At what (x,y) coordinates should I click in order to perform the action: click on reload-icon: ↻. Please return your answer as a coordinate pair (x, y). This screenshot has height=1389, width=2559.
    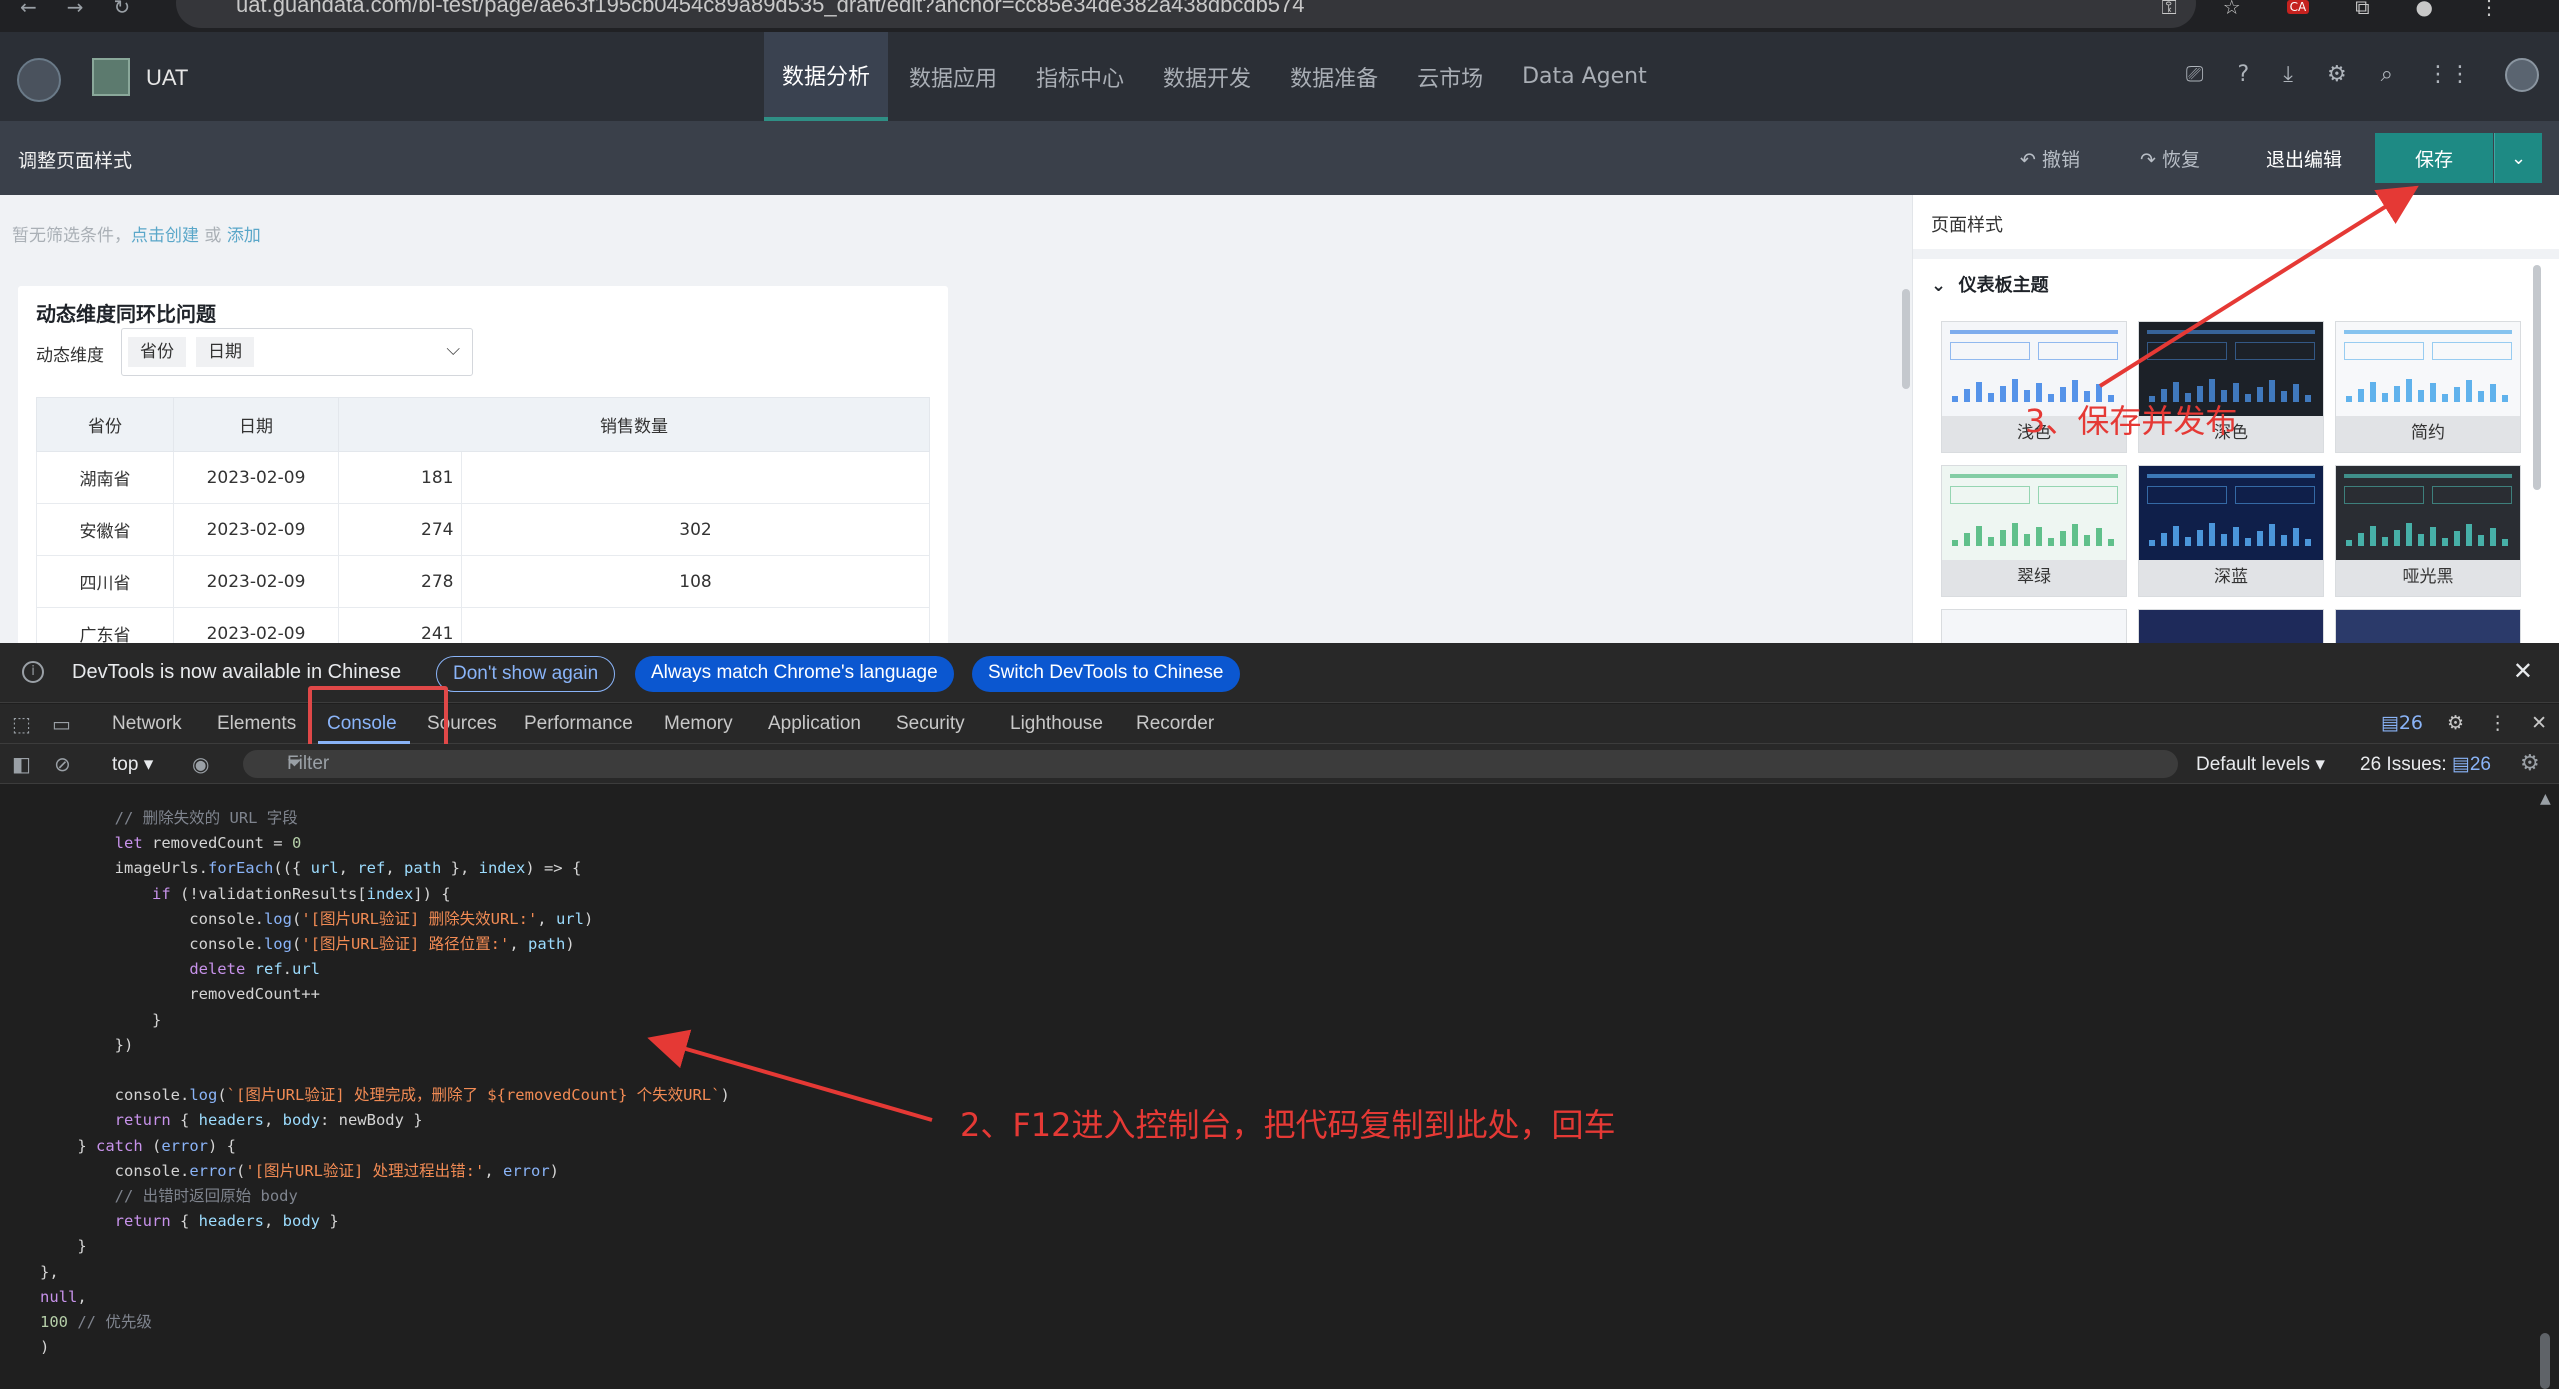
    Looking at the image, I should click on (122, 10).